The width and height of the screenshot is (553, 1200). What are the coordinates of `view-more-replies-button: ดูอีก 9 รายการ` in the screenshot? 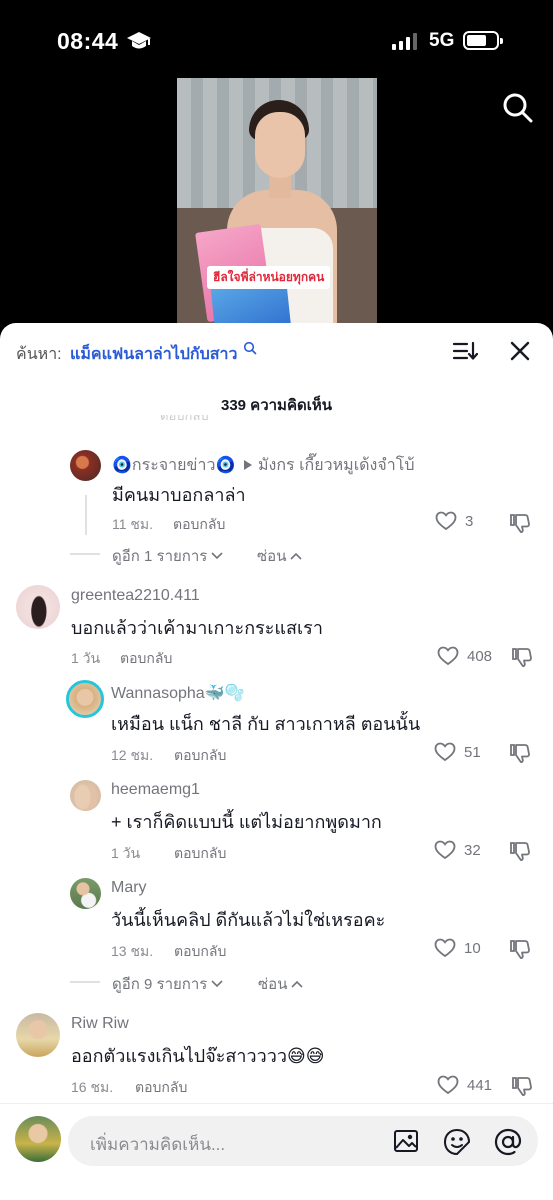 It's located at (167, 984).